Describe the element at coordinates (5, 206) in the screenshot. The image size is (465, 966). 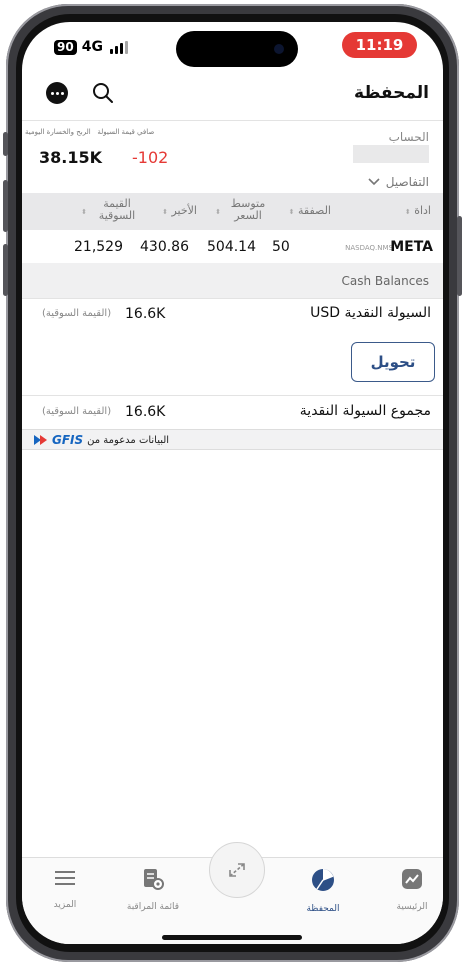
I see `volume-up-button` at that location.